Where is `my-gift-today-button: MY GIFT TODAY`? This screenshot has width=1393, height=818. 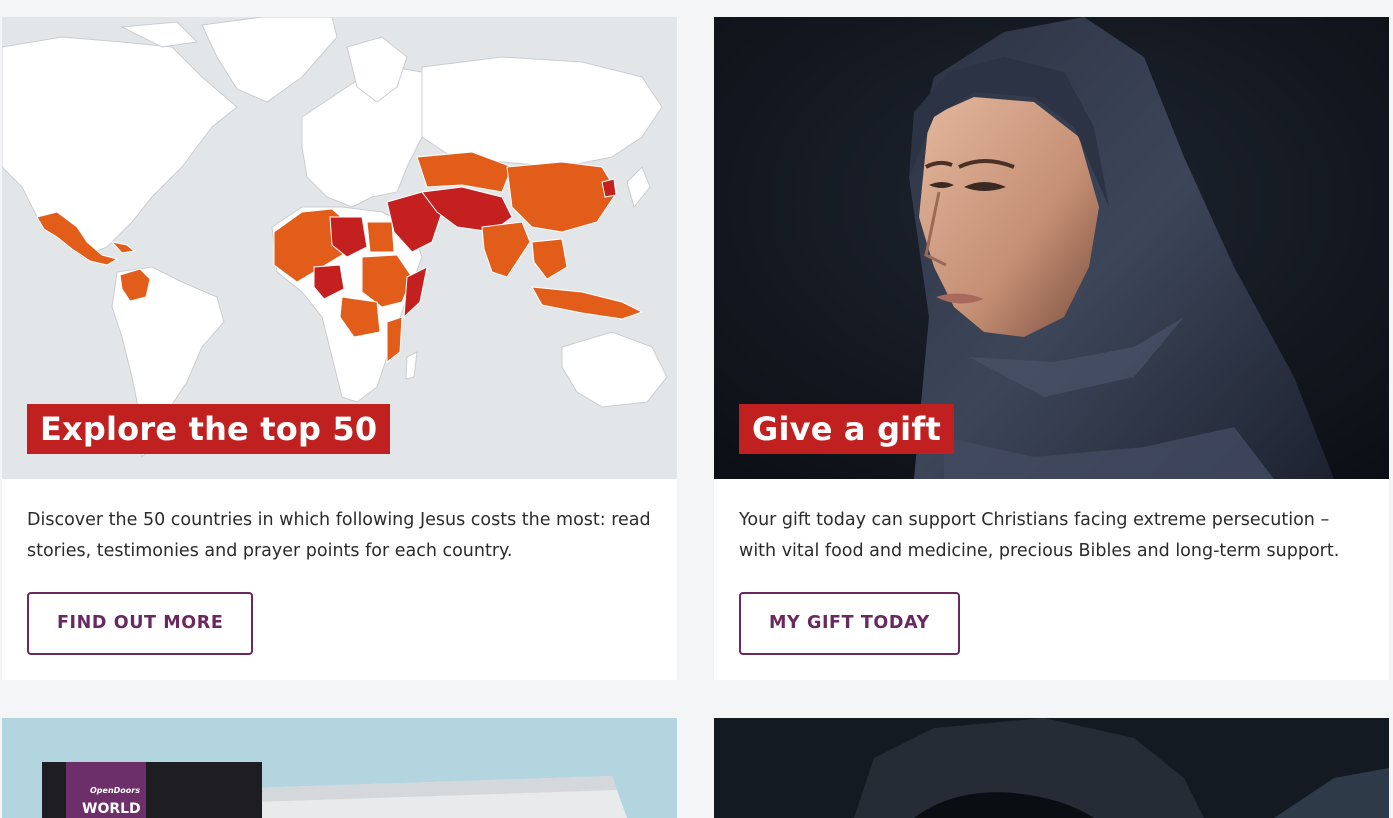 my-gift-today-button: MY GIFT TODAY is located at coordinates (849, 623).